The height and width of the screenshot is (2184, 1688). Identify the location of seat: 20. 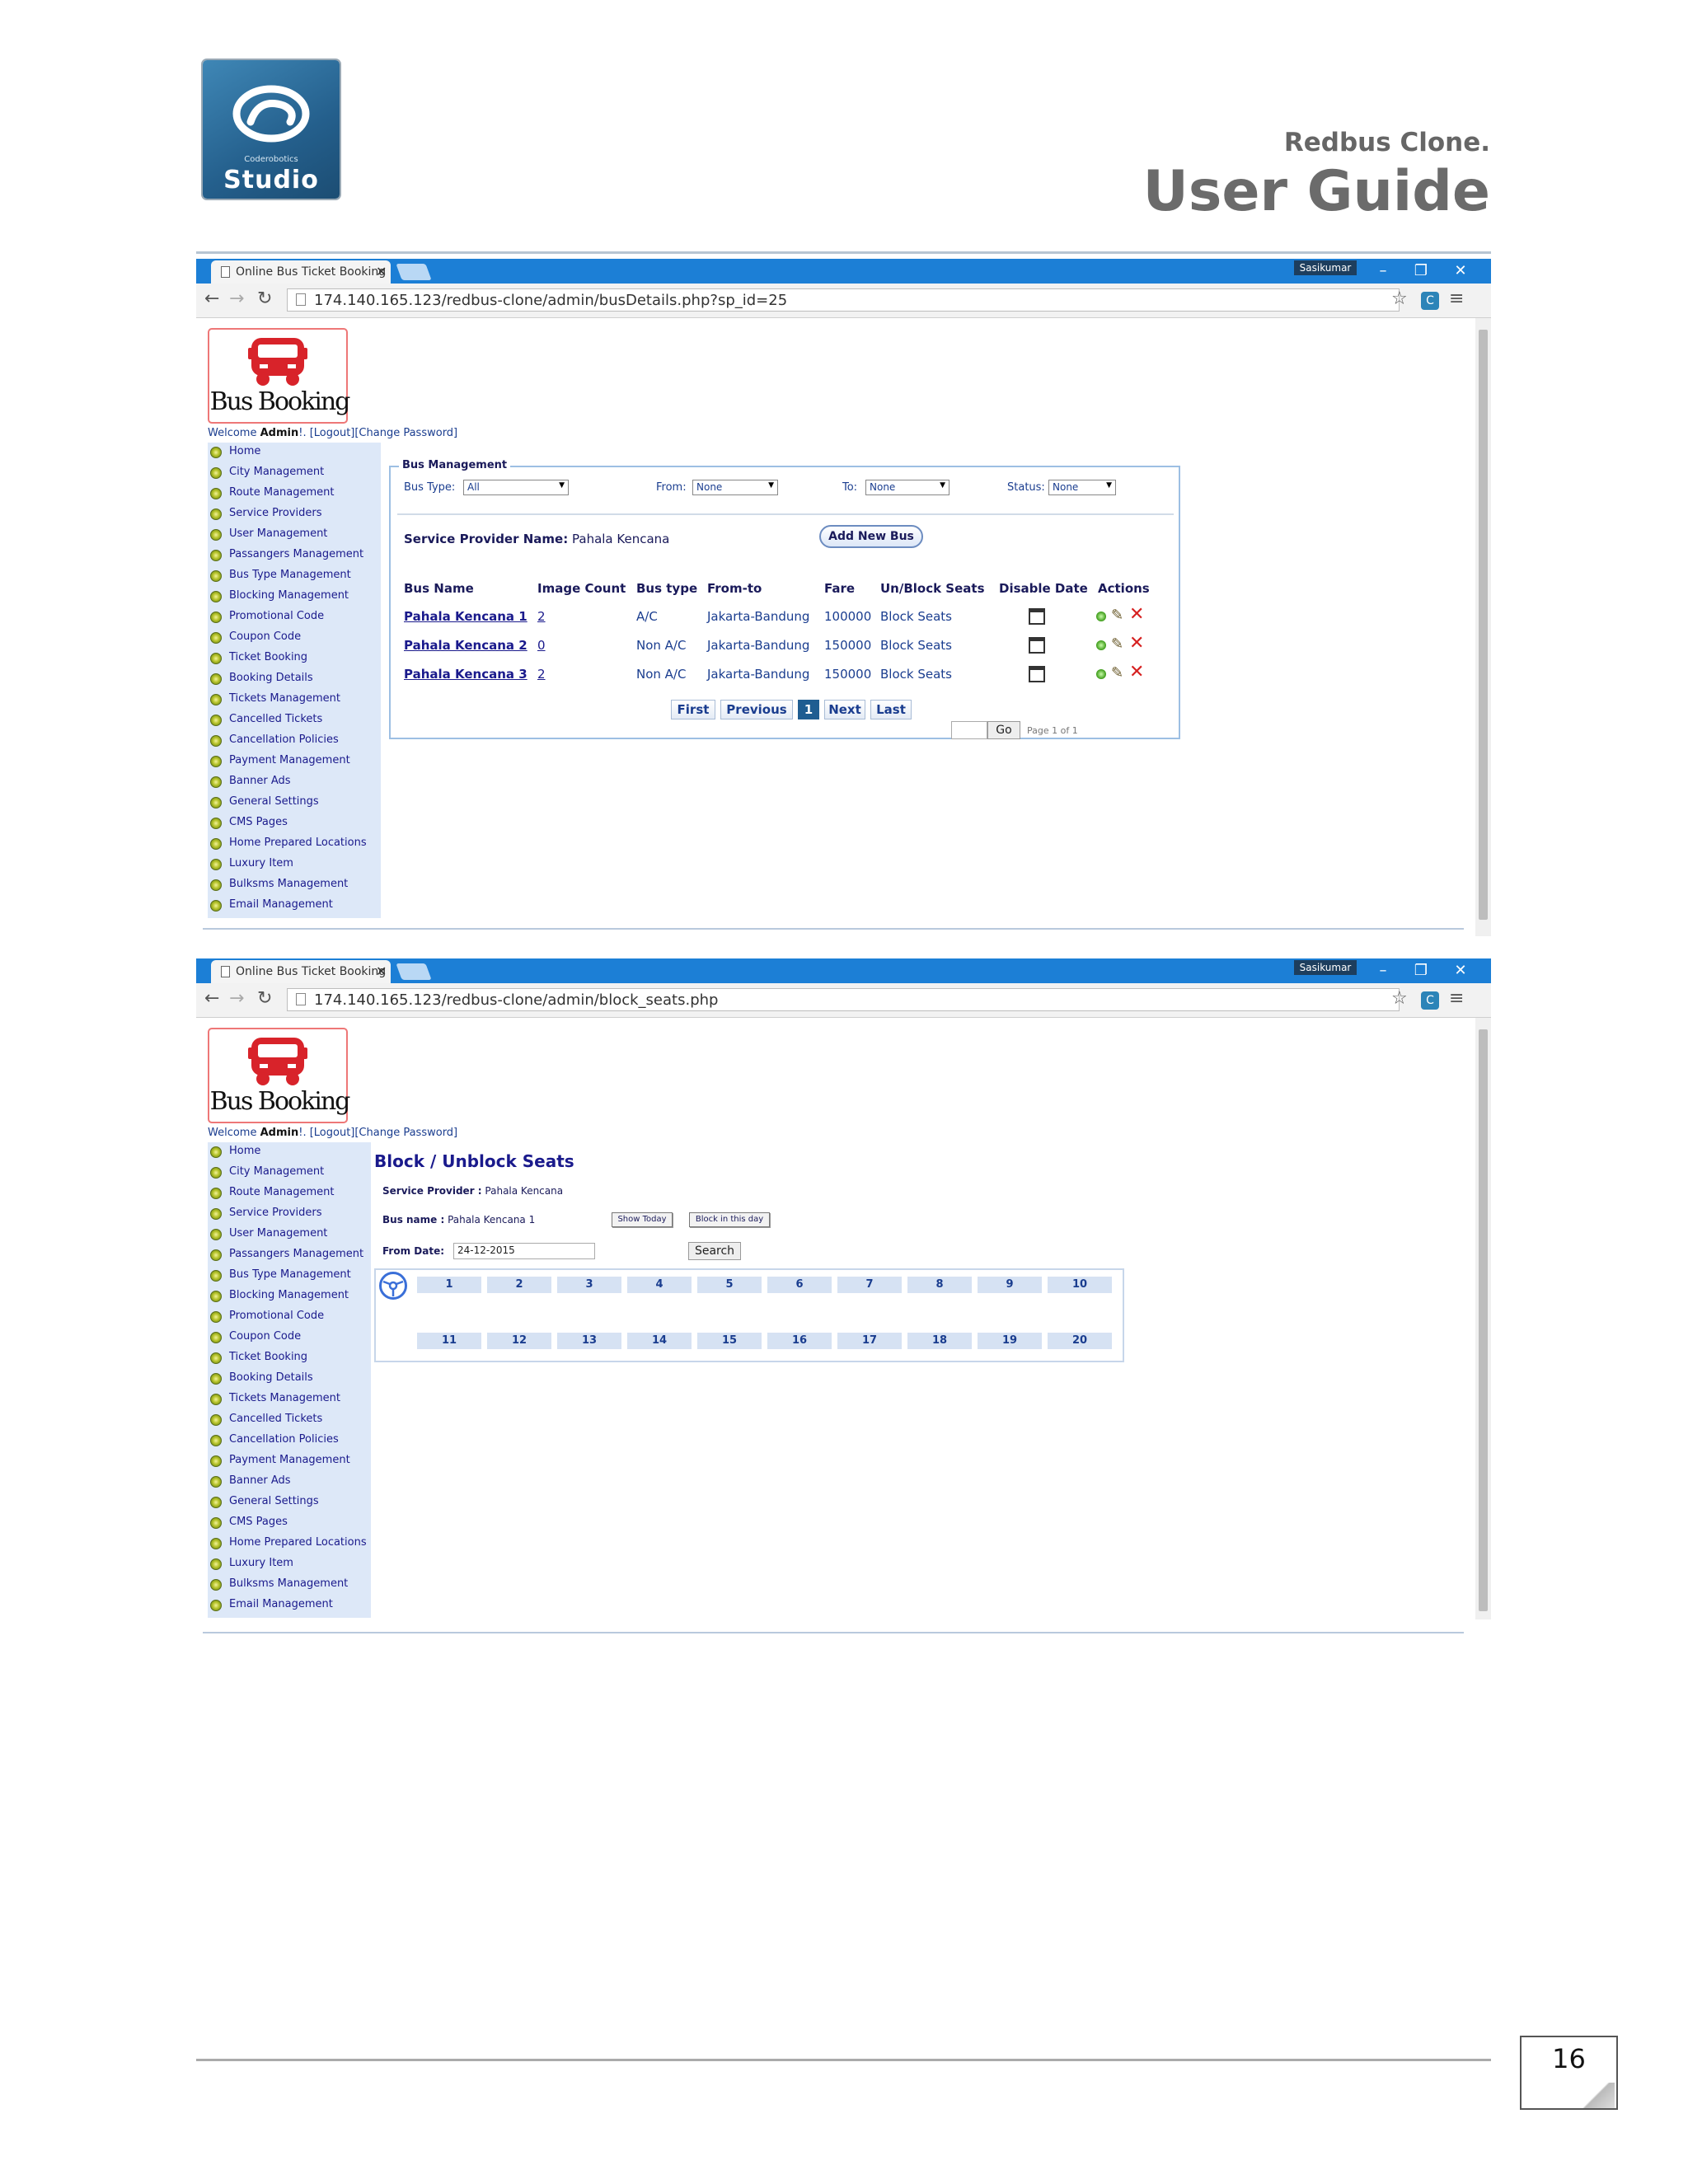
(1080, 1341).